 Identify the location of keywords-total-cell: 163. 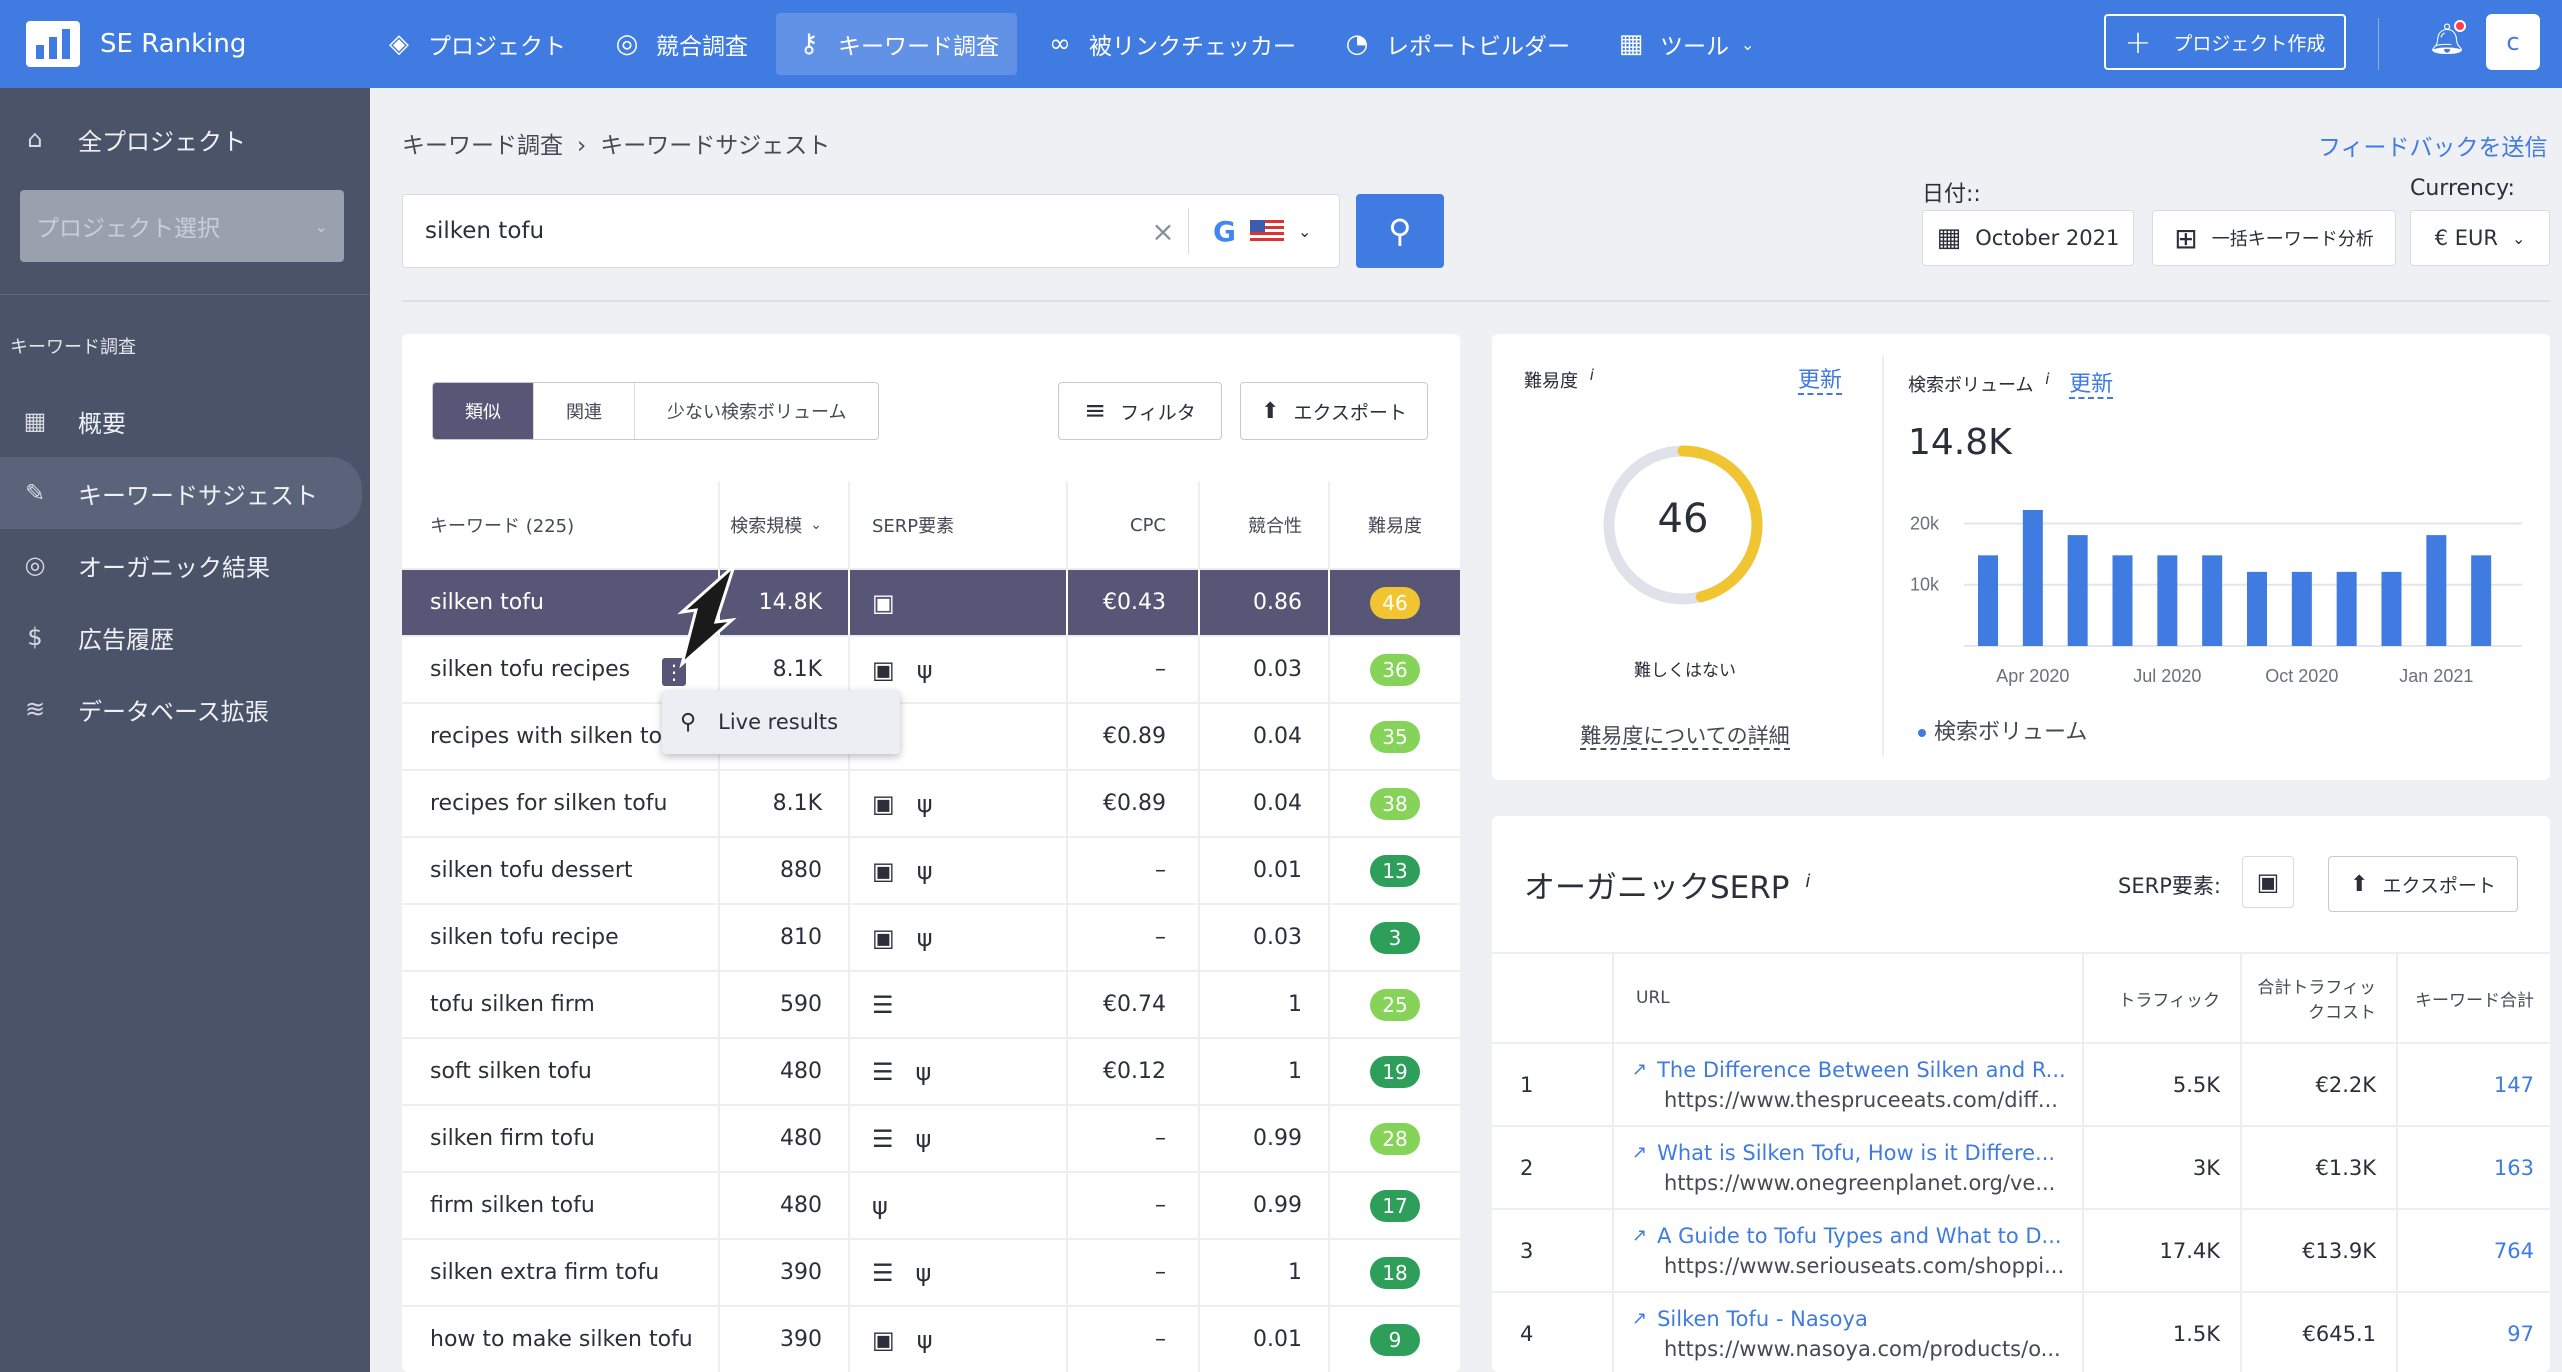
(2474, 1167).